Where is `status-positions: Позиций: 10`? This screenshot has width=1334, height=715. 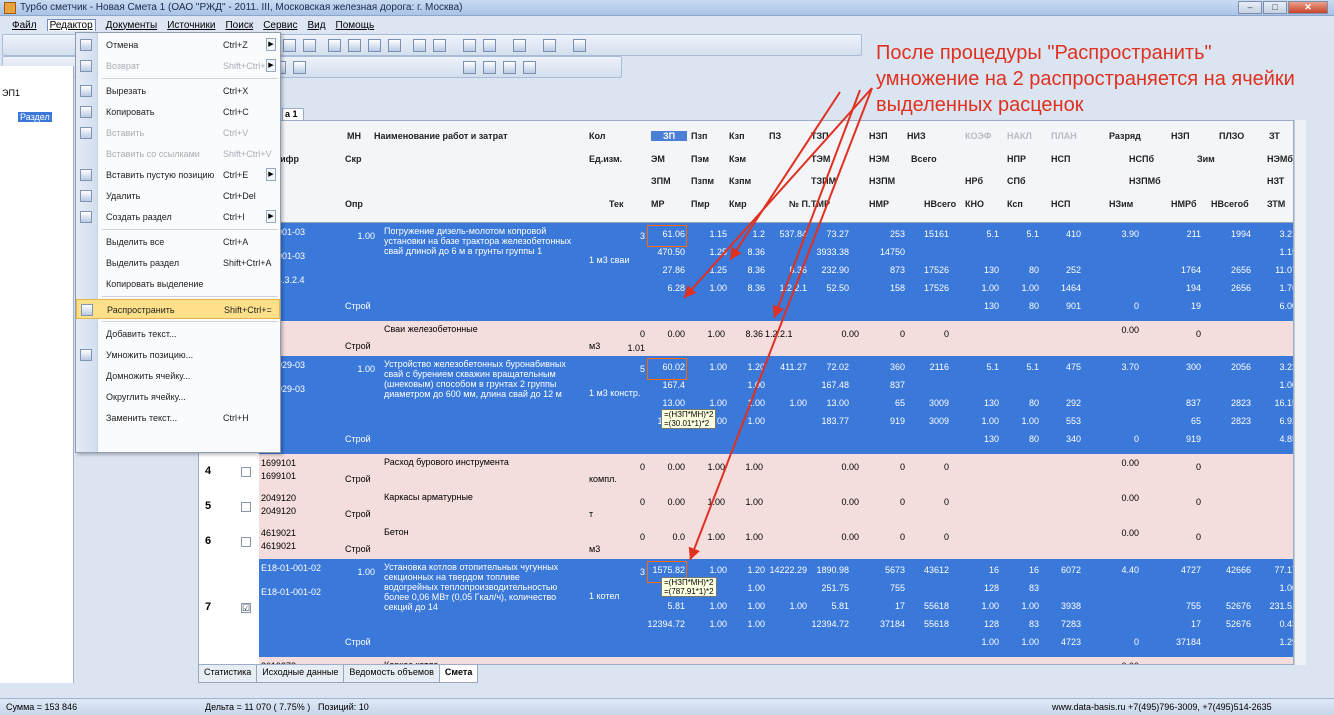 status-positions: Позиций: 10 is located at coordinates (343, 707).